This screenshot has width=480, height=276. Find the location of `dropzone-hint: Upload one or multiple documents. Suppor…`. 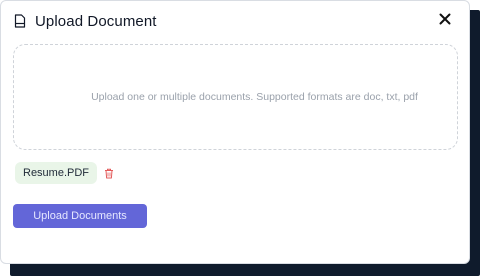

dropzone-hint: Upload one or multiple documents. Suppor… is located at coordinates (254, 97).